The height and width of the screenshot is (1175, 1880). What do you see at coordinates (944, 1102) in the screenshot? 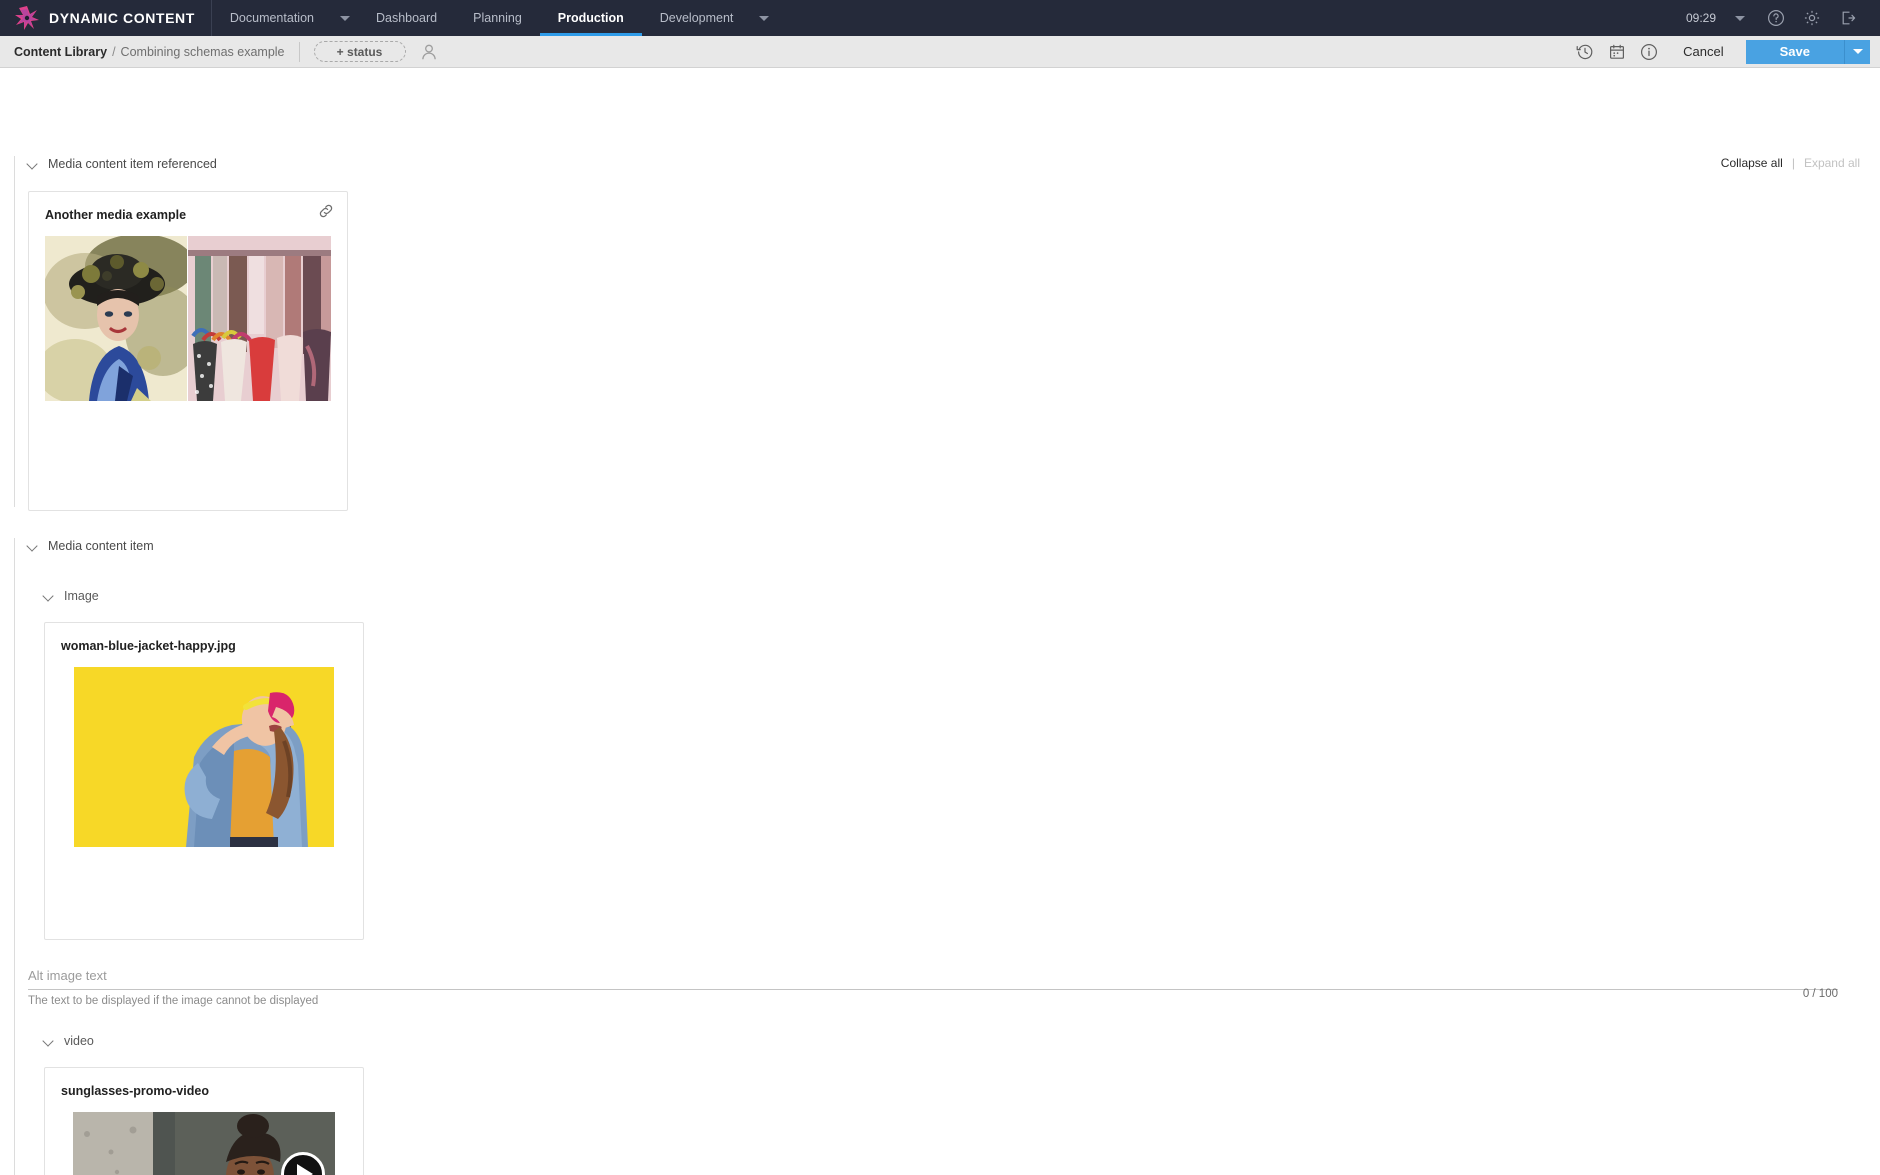
I see `subsection-video: video sunglasses-promo-video` at bounding box center [944, 1102].